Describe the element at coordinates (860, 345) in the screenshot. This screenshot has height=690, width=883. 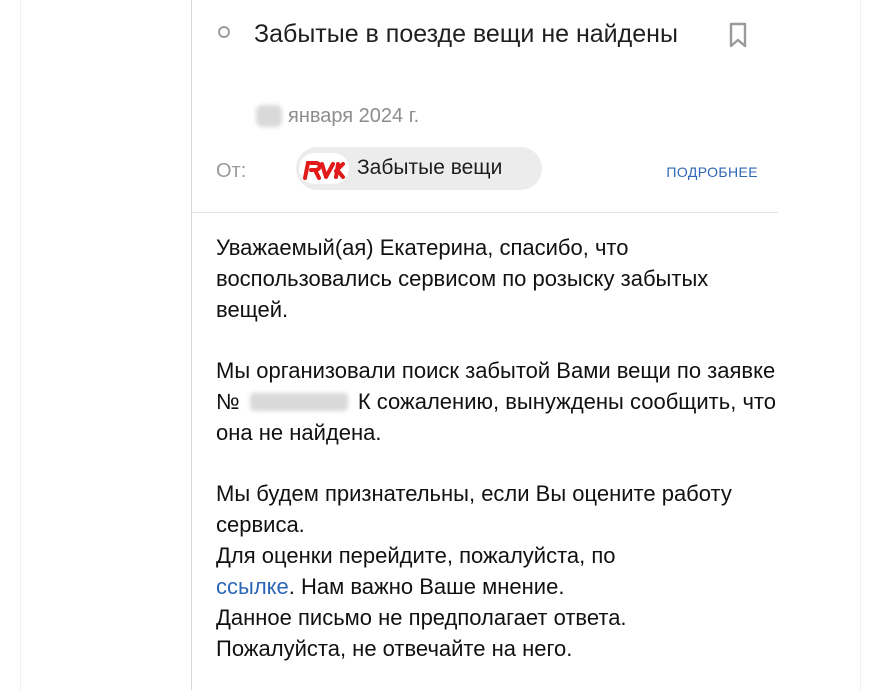
I see `page-edge-right` at that location.